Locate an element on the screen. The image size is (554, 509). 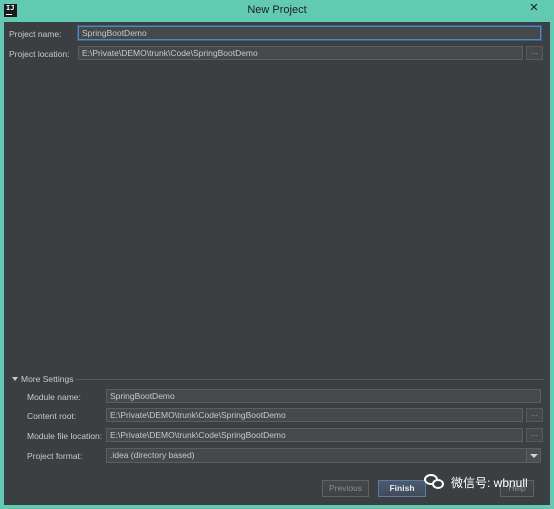
project-format-value: .idea (directory based) is located at coordinates (152, 455).